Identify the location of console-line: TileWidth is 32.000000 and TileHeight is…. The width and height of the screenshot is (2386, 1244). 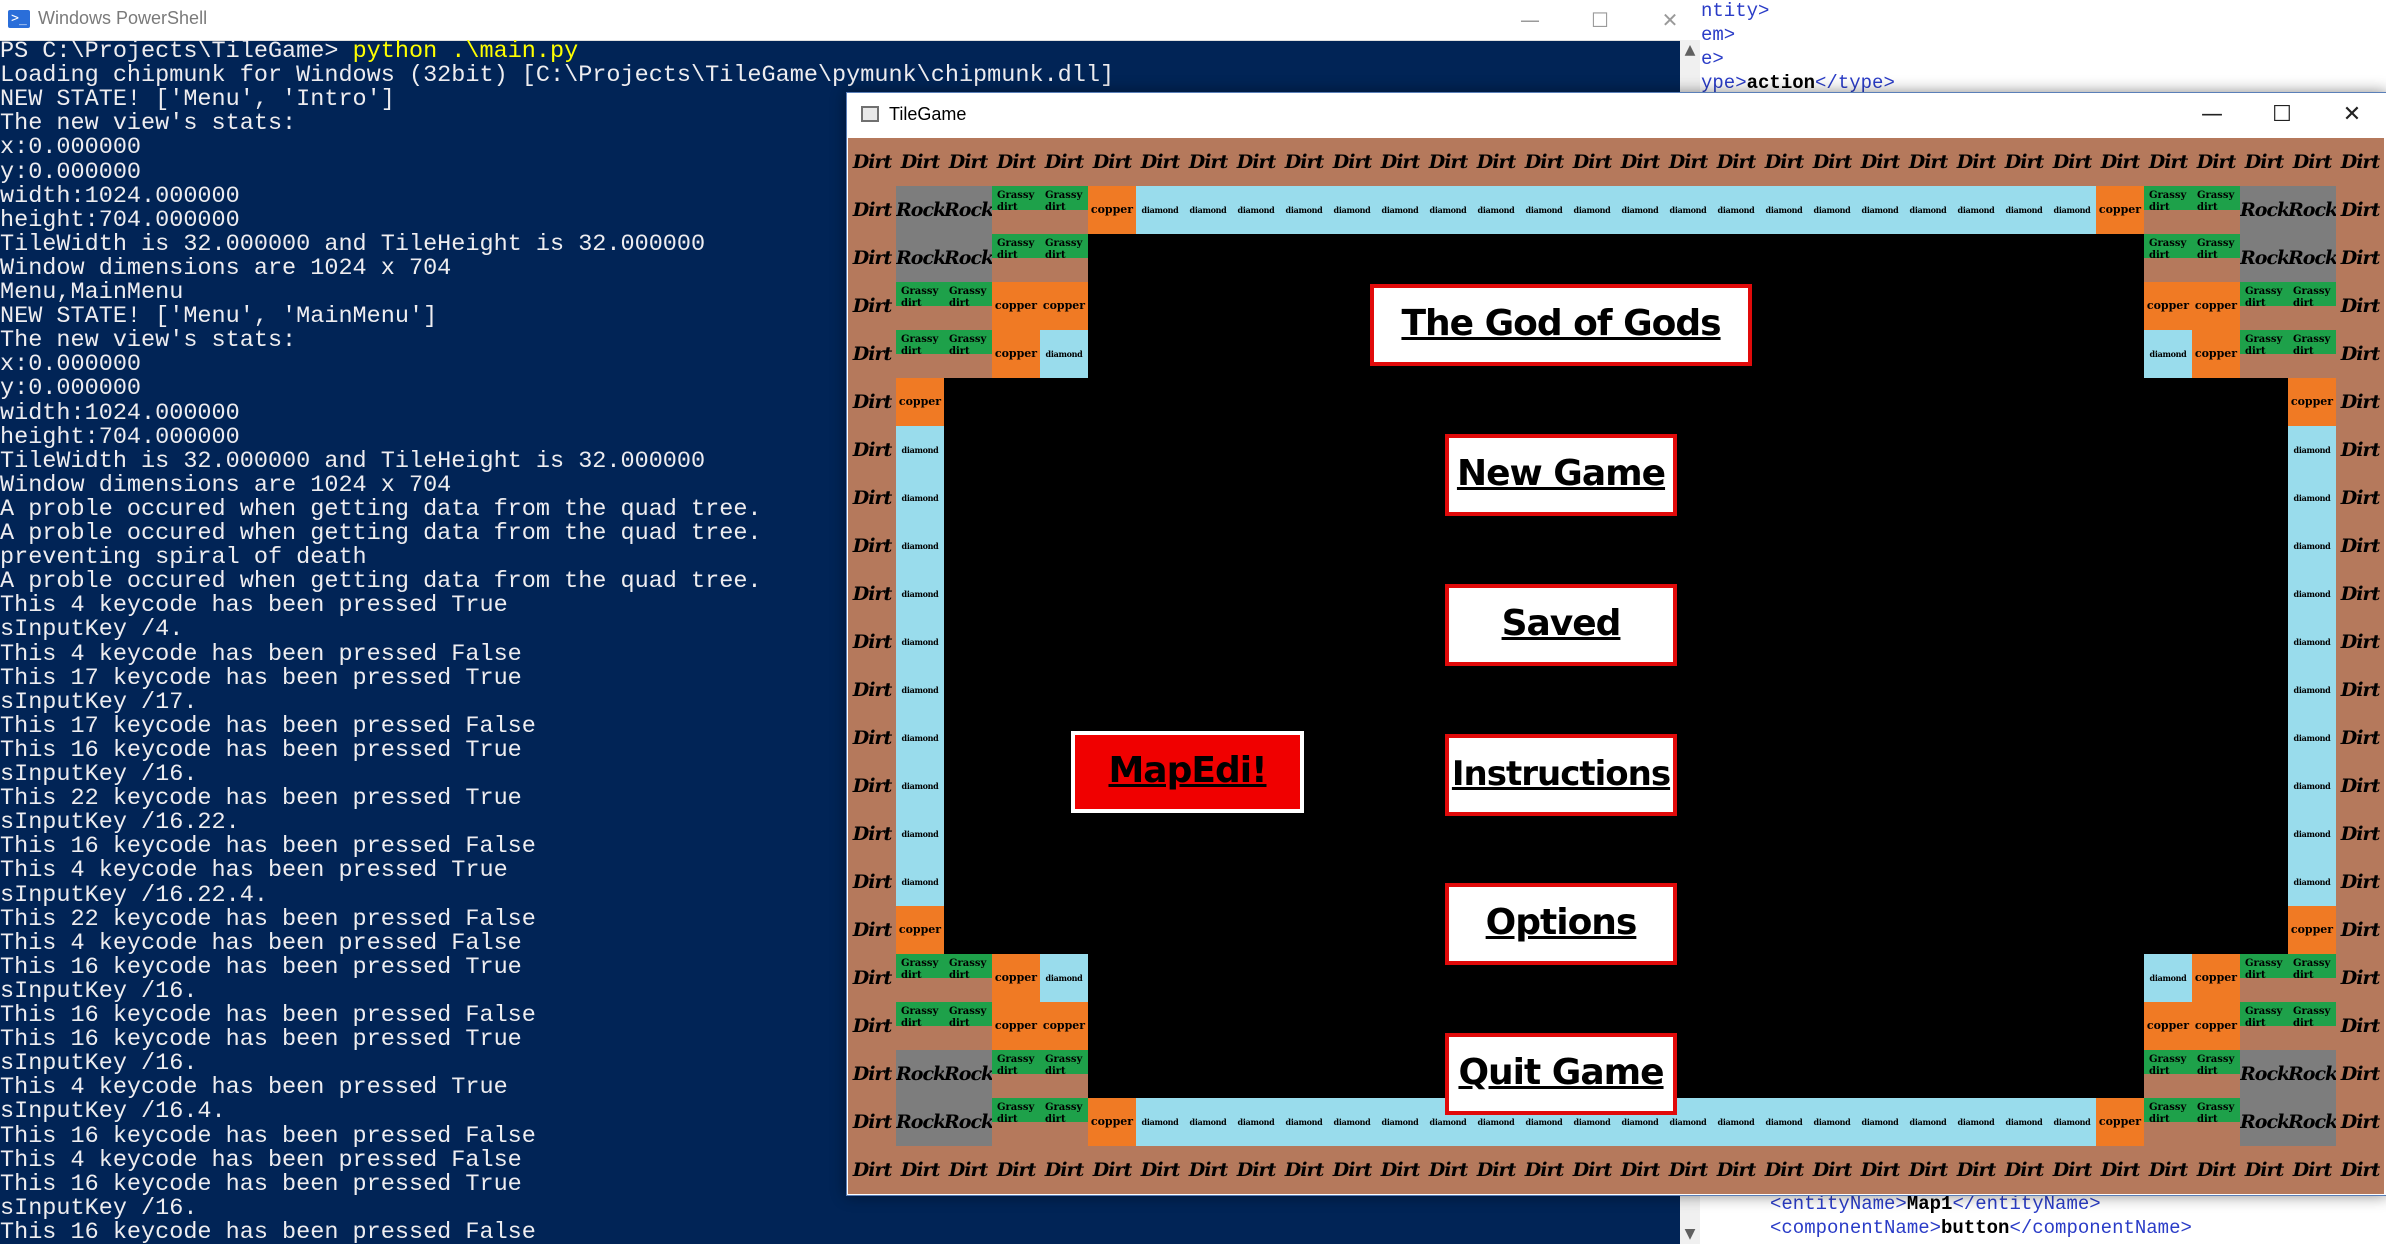
(353, 244).